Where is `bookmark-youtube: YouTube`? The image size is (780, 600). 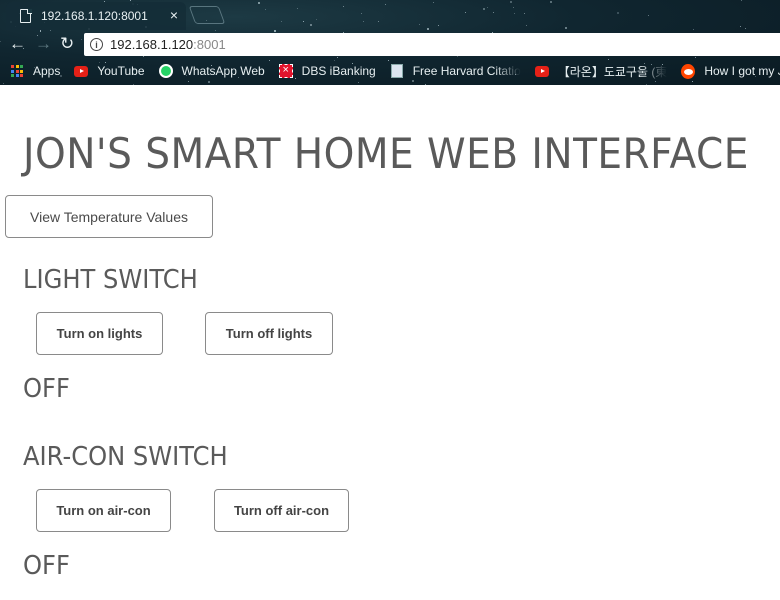
bookmark-youtube: YouTube is located at coordinates (109, 71).